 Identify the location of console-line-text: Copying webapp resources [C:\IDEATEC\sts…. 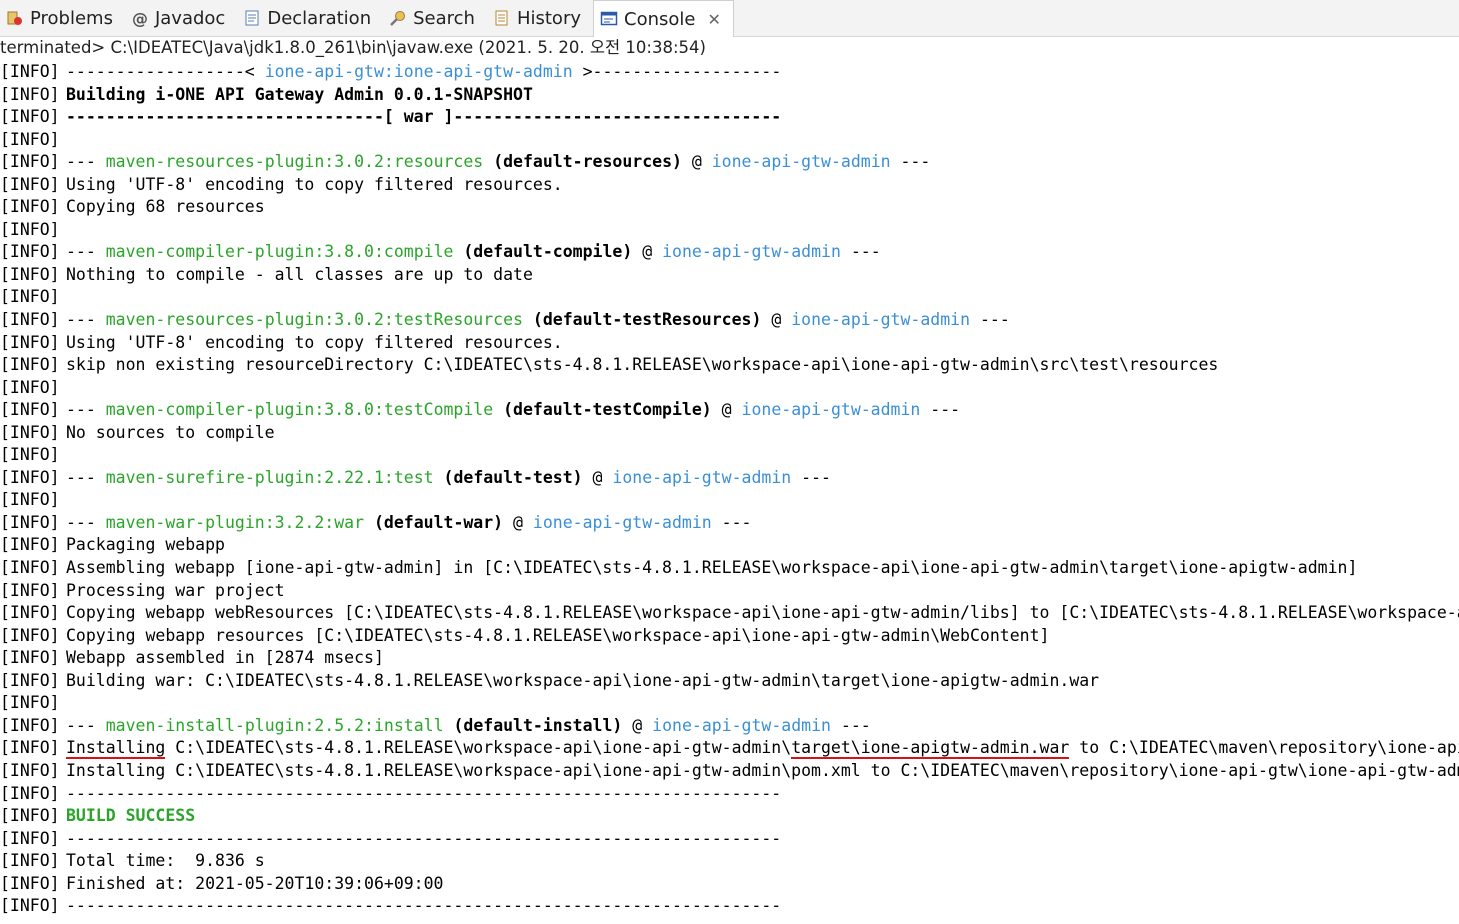
(558, 635).